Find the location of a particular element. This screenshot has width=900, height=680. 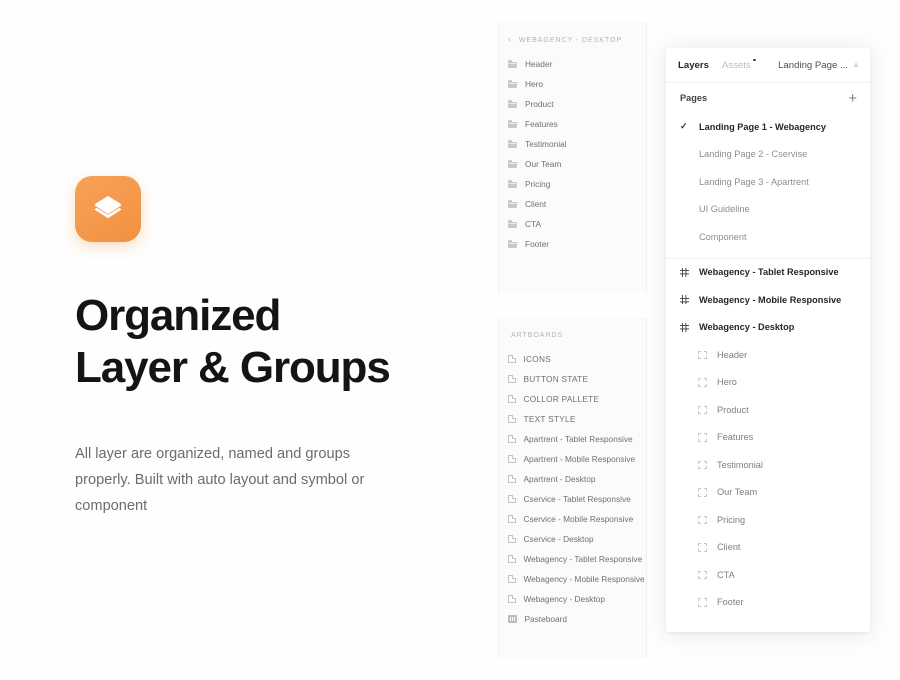

inspector-group-row: Our Team is located at coordinates (768, 493).